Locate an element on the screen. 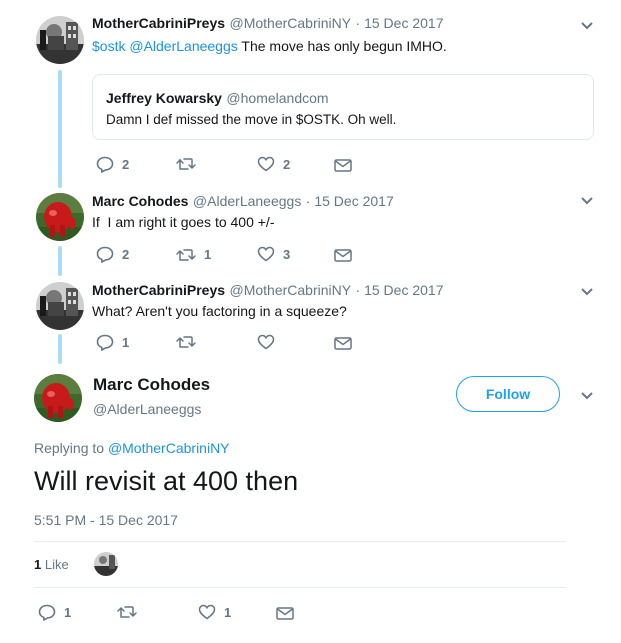 The height and width of the screenshot is (643, 621). tweet-timestamp: 5:51 PM - 15 Dec 2017 is located at coordinates (106, 520).